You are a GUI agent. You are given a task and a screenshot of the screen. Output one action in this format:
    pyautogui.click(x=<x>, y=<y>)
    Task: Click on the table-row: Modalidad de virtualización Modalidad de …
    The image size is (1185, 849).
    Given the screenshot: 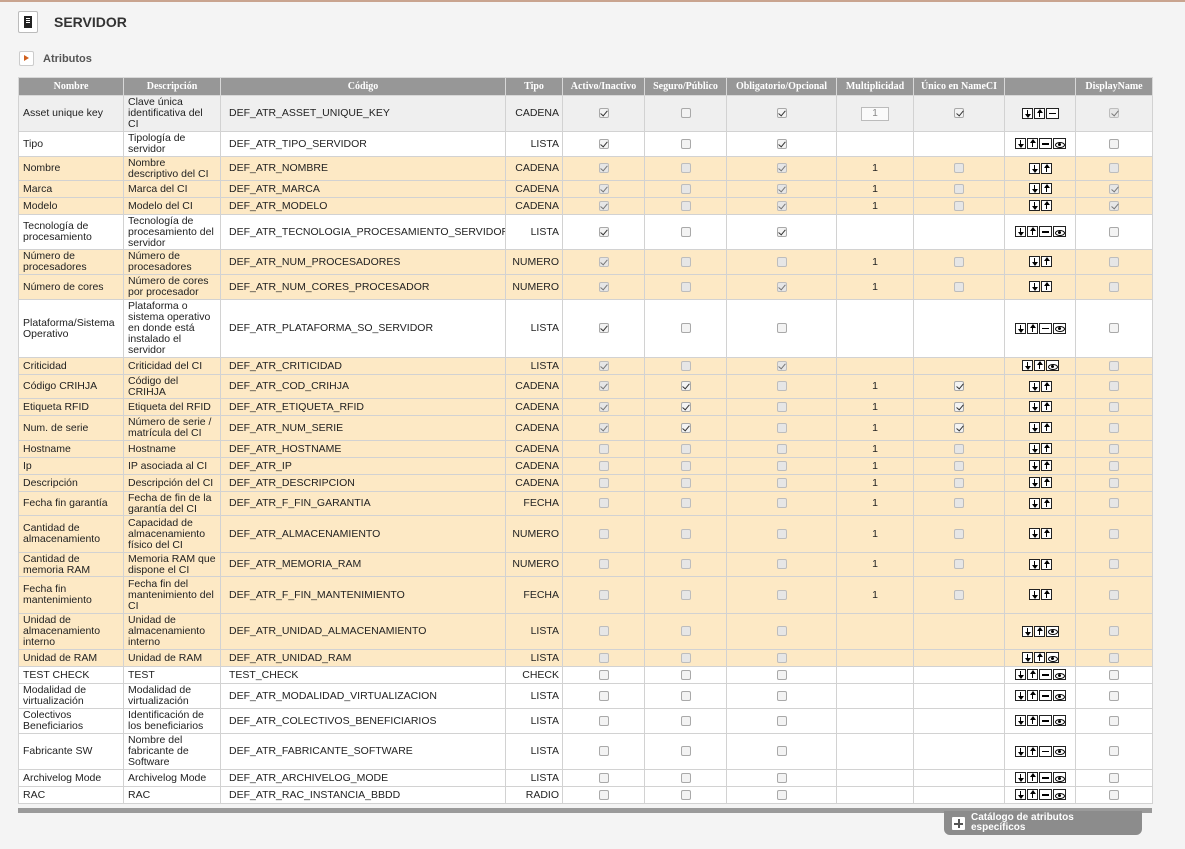 What is the action you would take?
    pyautogui.click(x=585, y=696)
    